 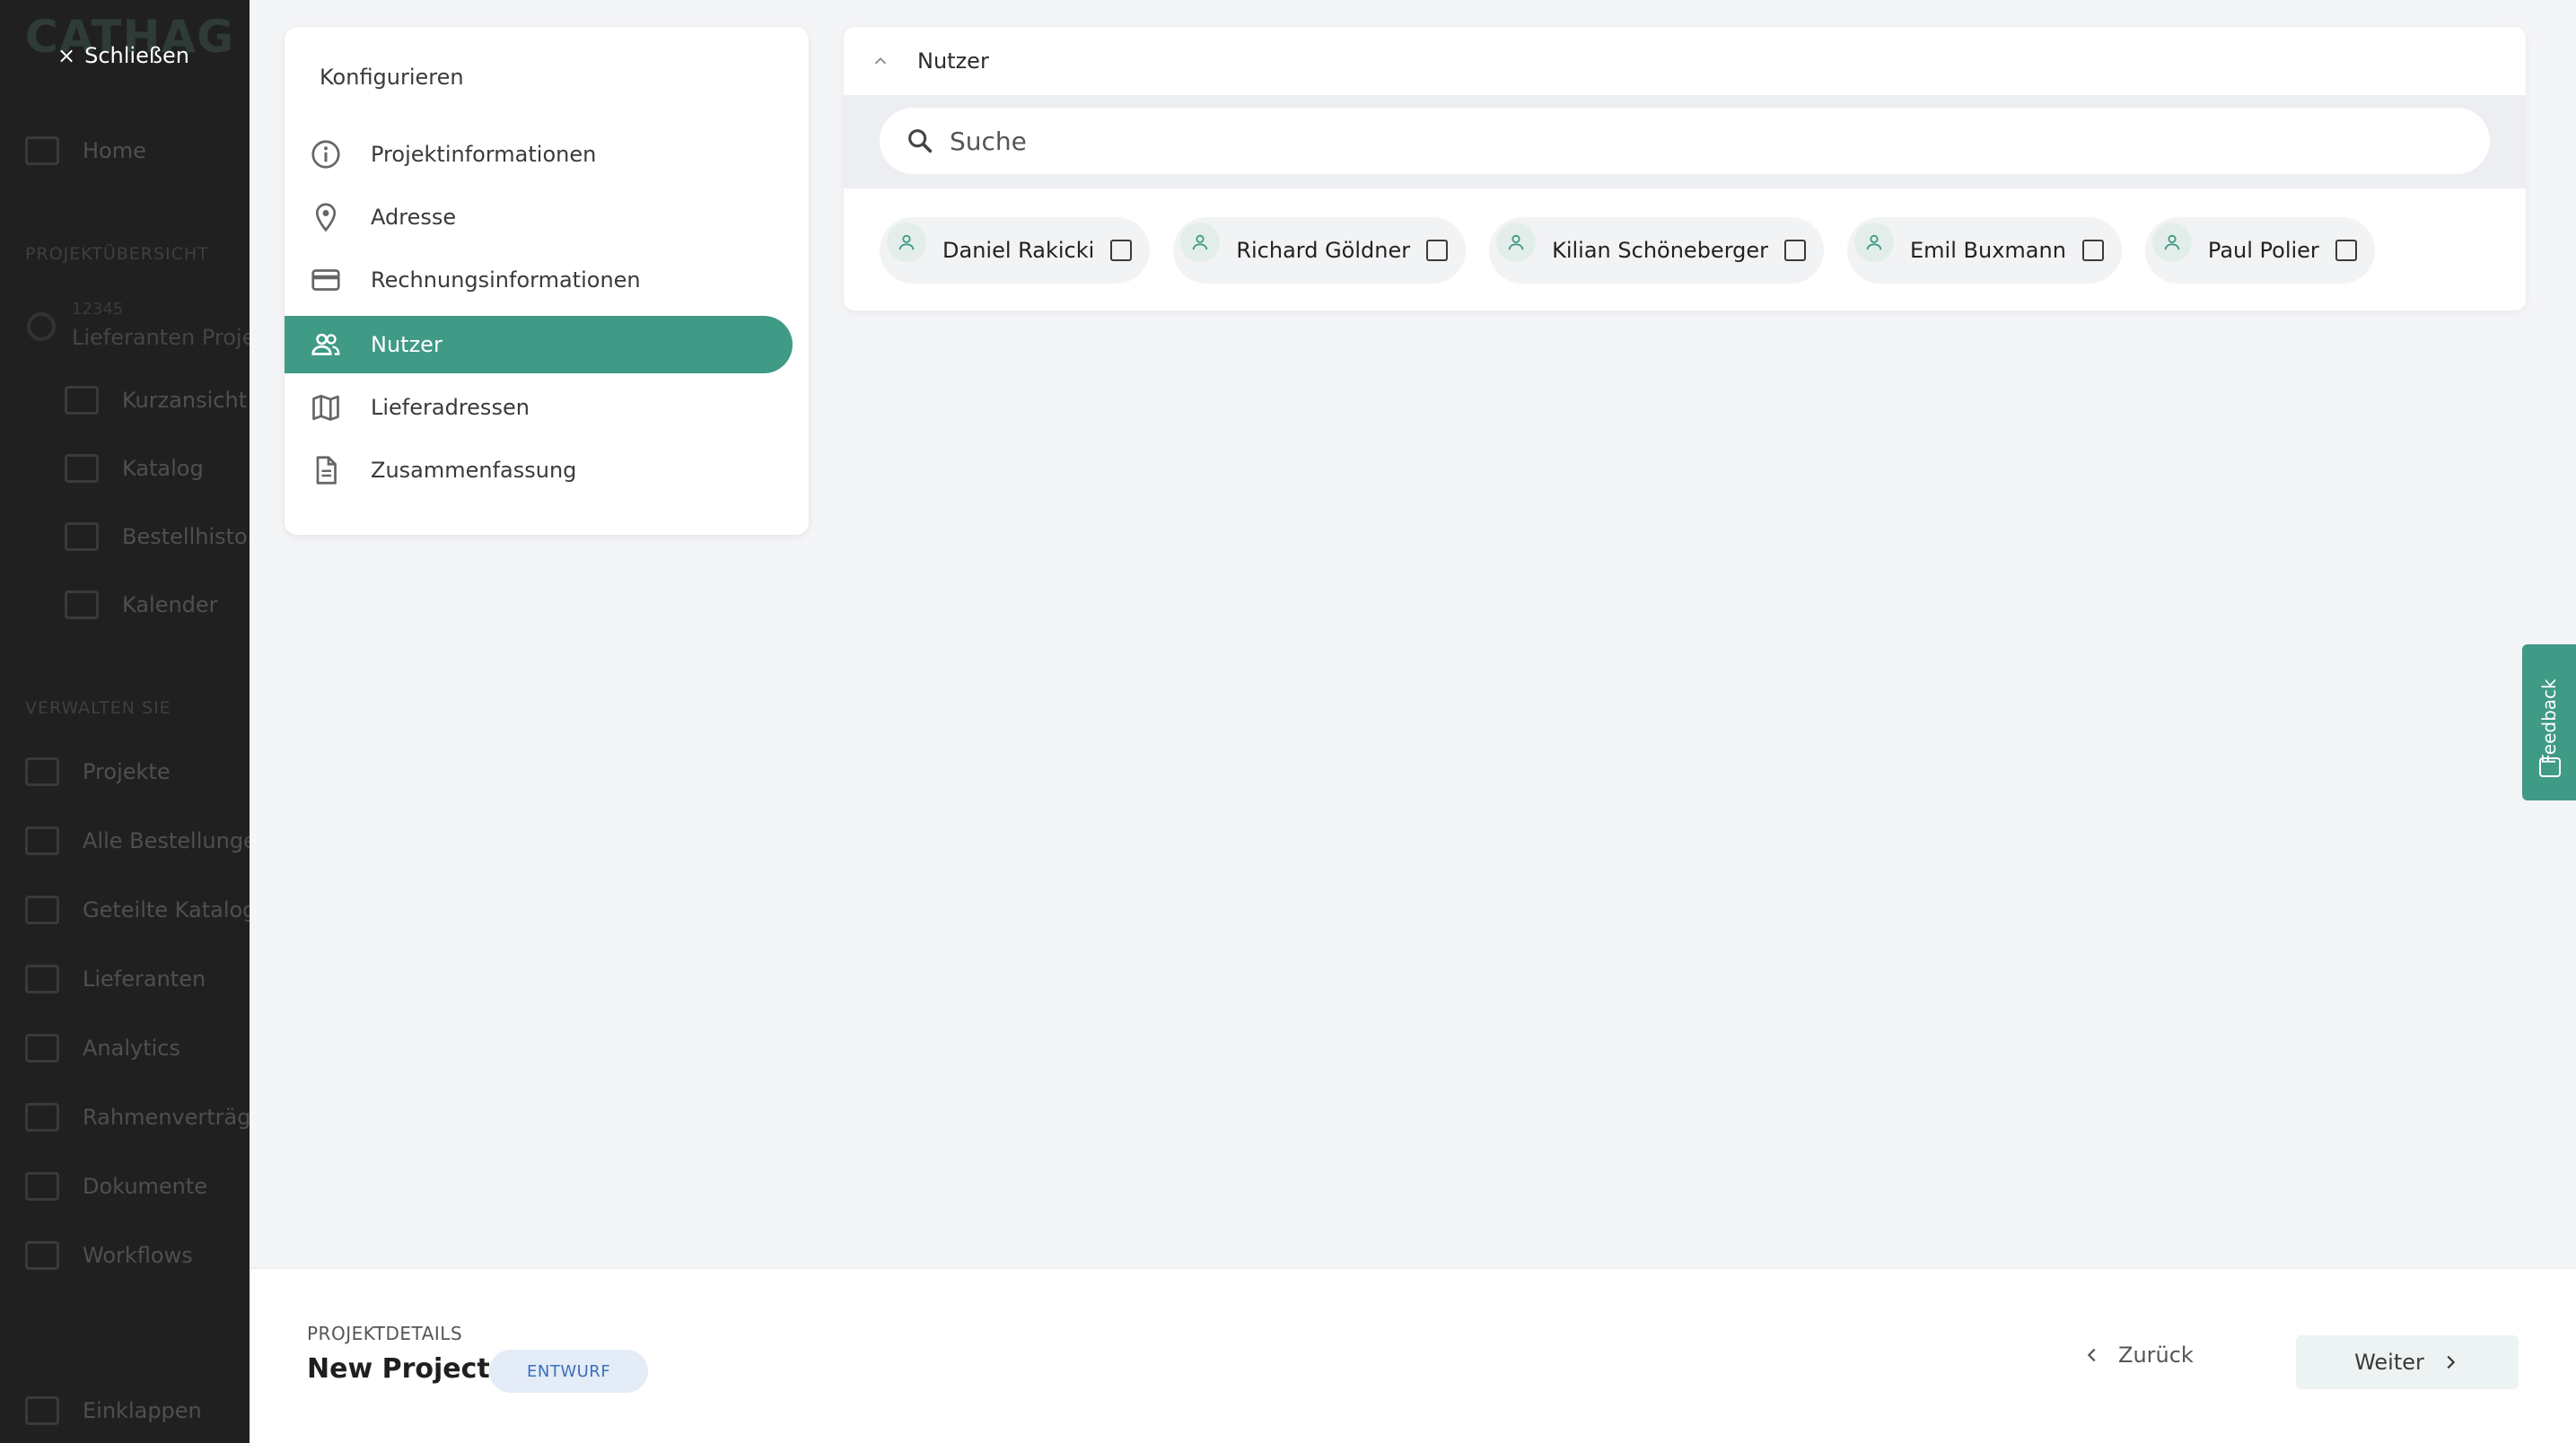 What do you see at coordinates (117, 254) in the screenshot?
I see `section-project-overview: PROJEKTÜBERSICHT` at bounding box center [117, 254].